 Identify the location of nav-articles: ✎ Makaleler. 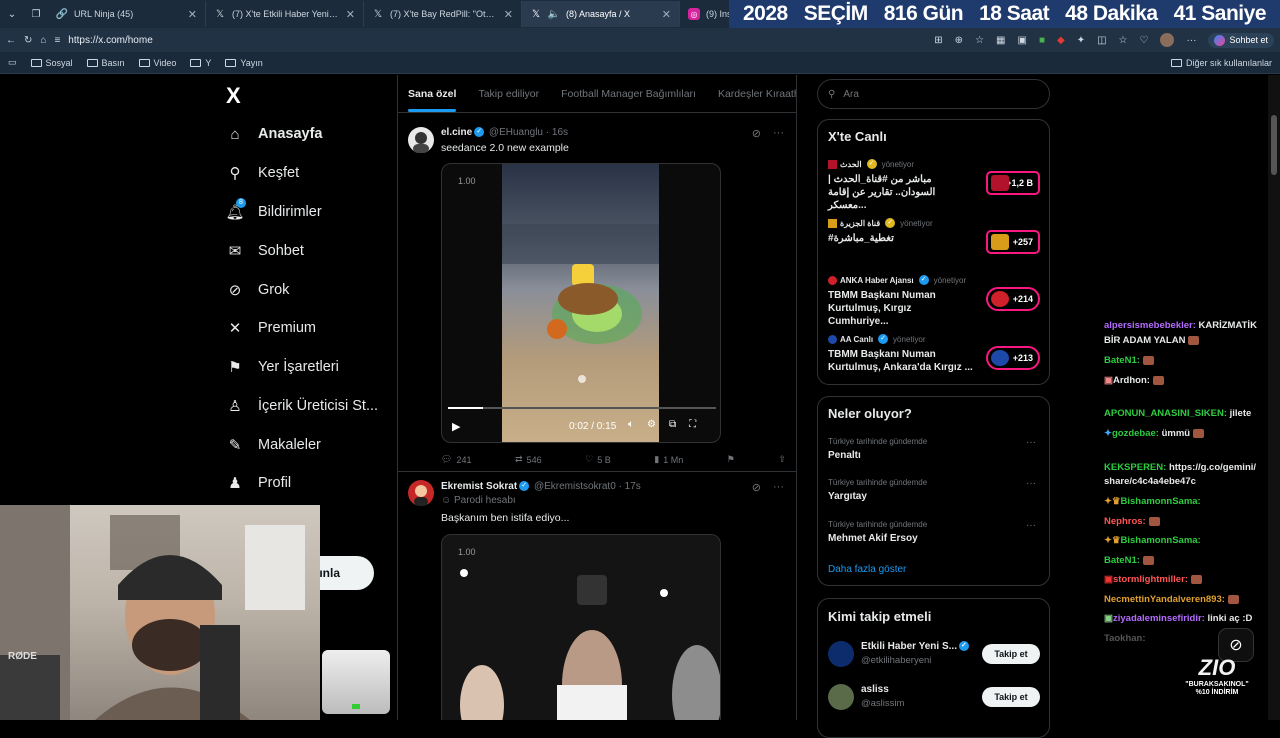
(273, 445).